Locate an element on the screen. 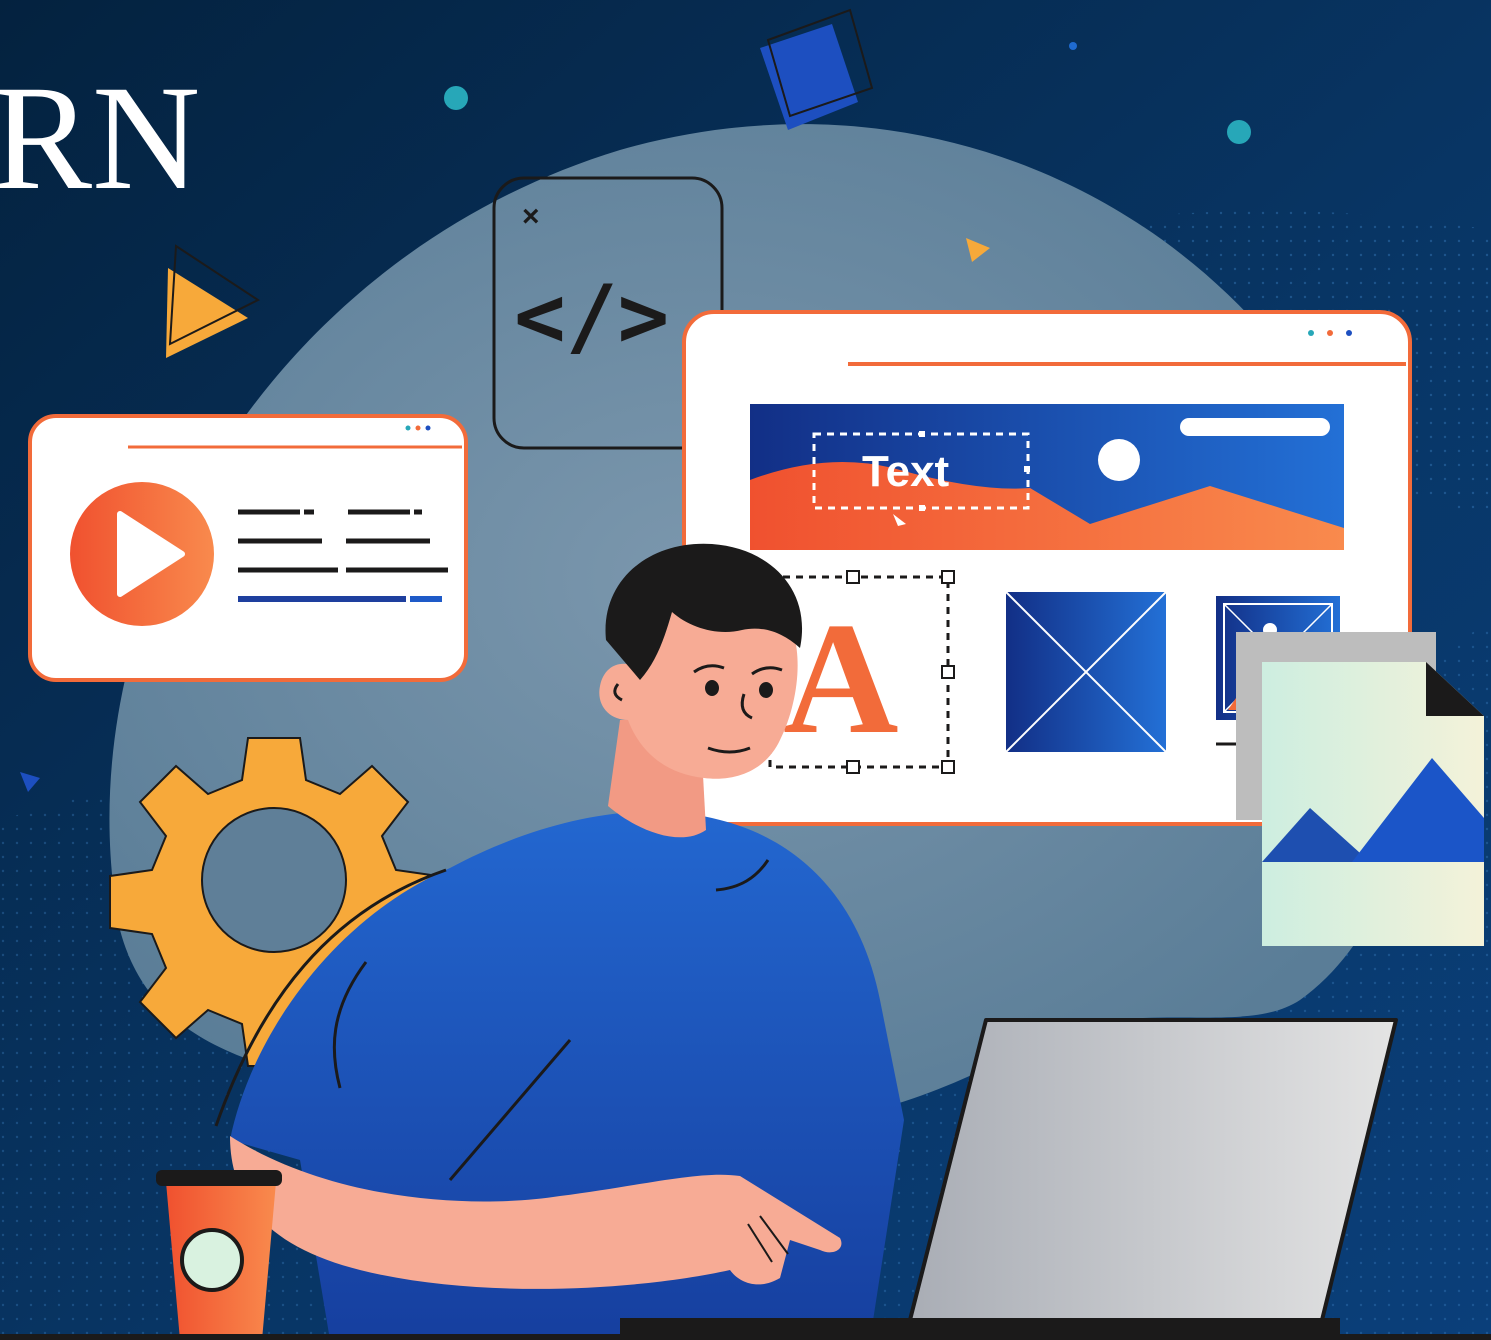  code-icon: </> is located at coordinates (591, 317).